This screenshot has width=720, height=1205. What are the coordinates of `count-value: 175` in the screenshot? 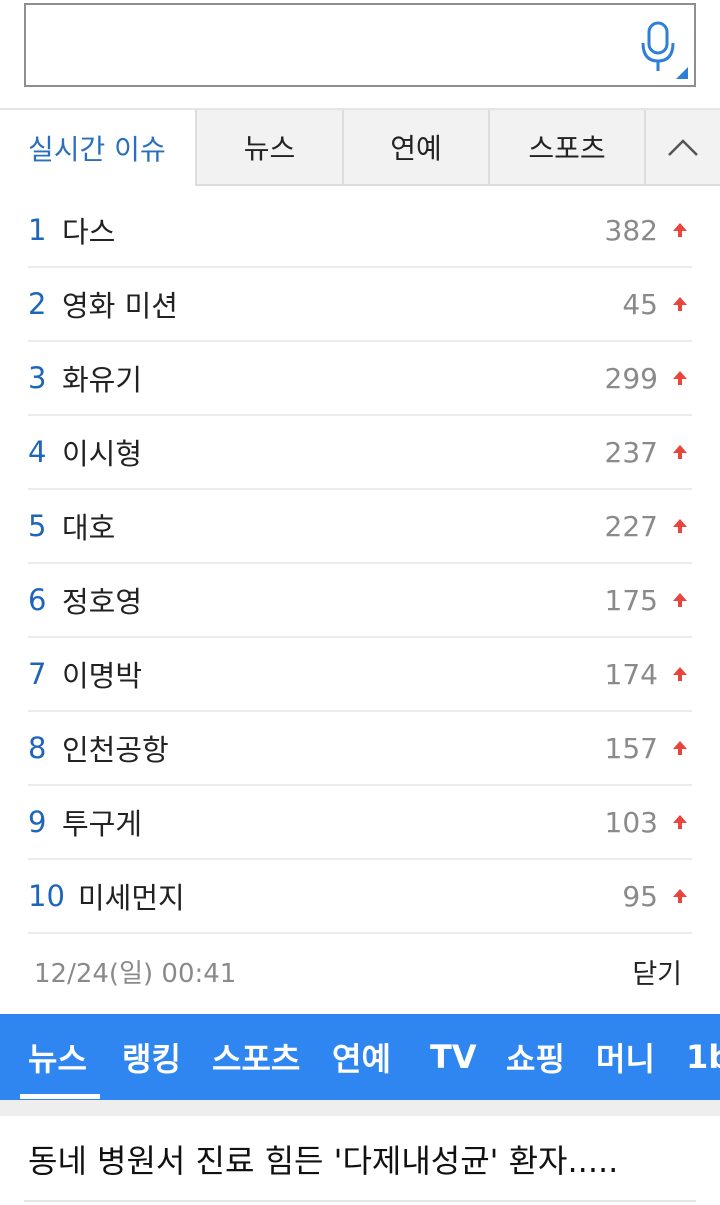 It's located at (631, 600).